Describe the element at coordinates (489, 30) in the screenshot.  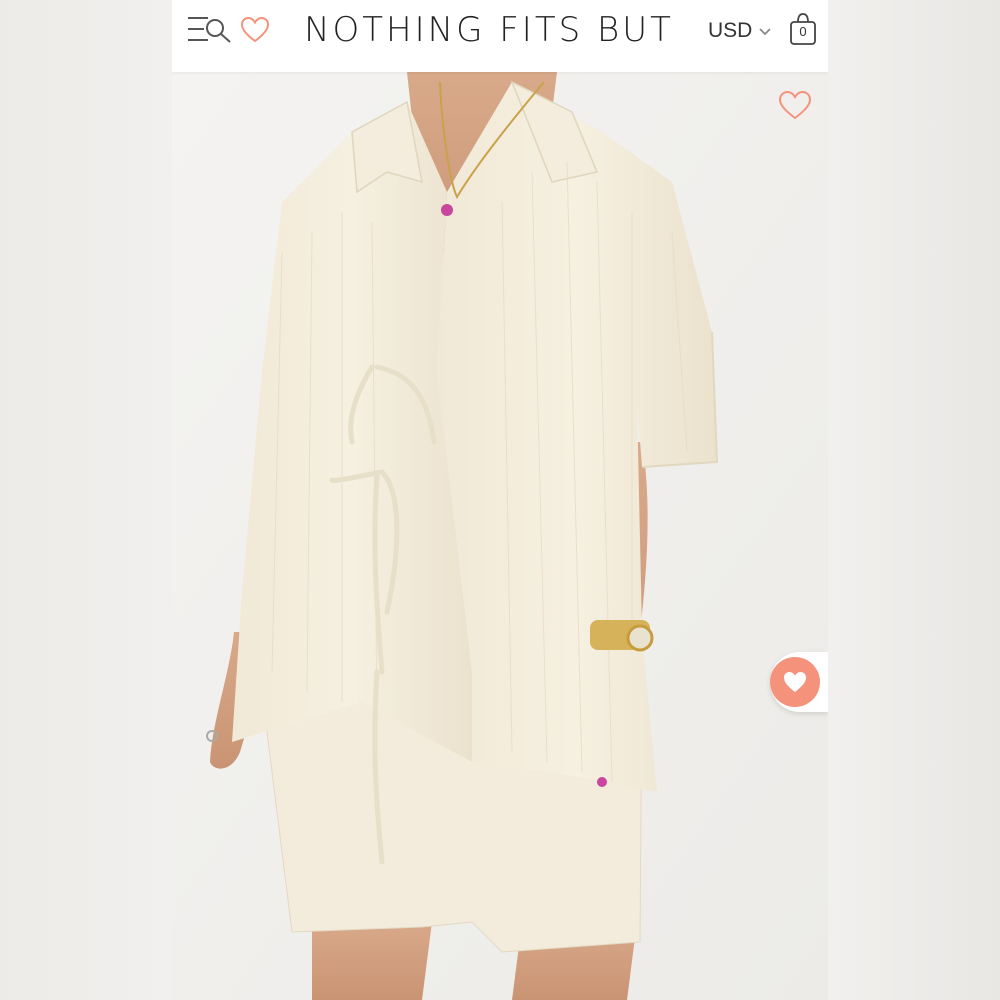
I see `brand-logo: NOTHING FITS BUT` at that location.